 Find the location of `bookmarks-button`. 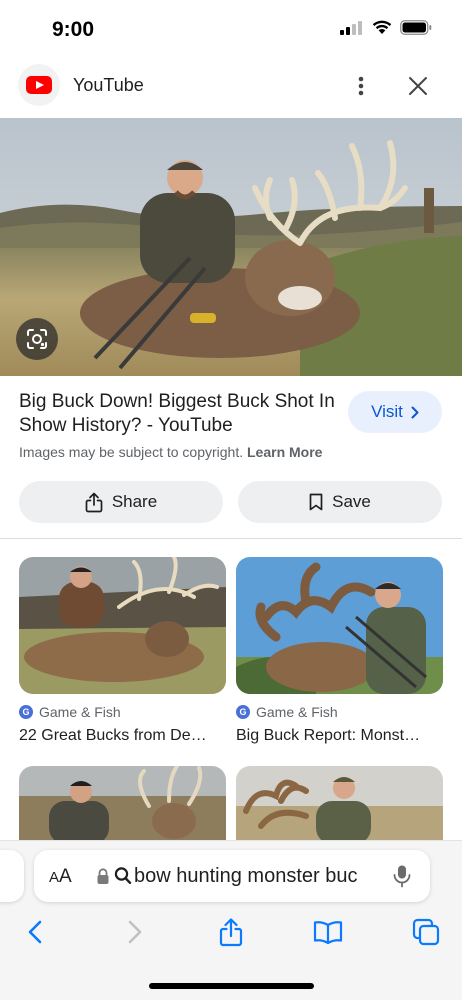

bookmarks-button is located at coordinates (328, 932).